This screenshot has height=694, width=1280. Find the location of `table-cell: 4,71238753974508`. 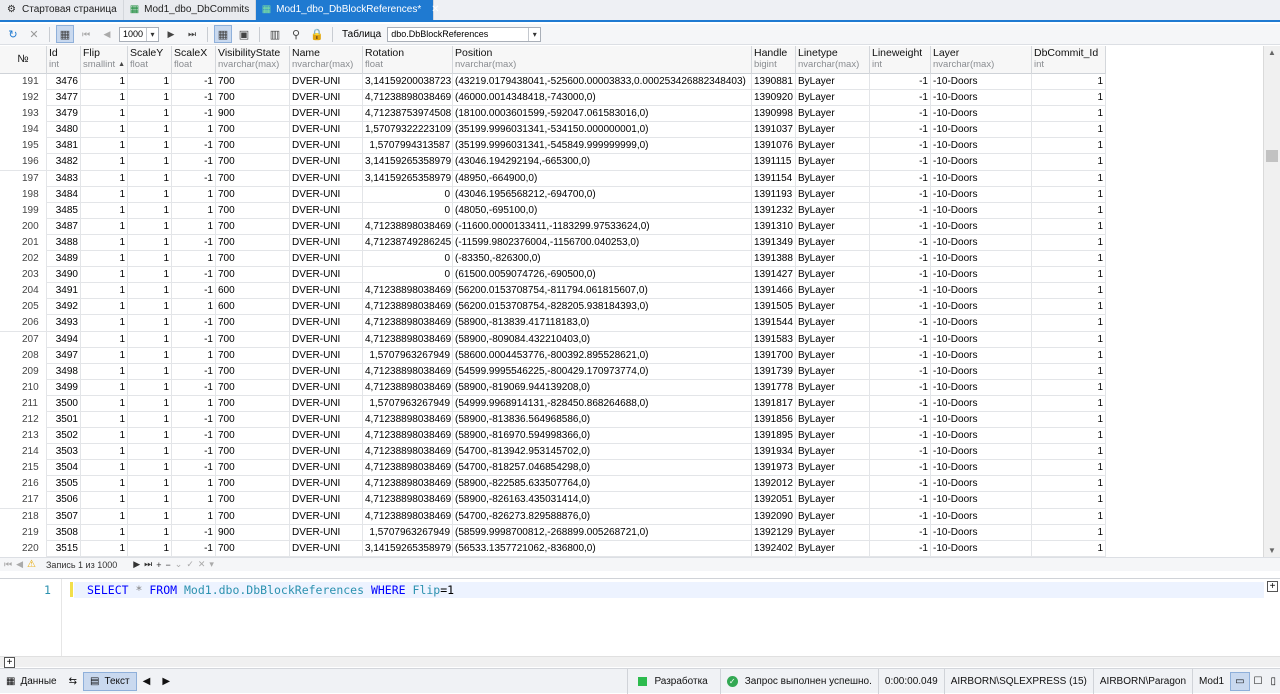

table-cell: 4,71238753974508 is located at coordinates (408, 114).